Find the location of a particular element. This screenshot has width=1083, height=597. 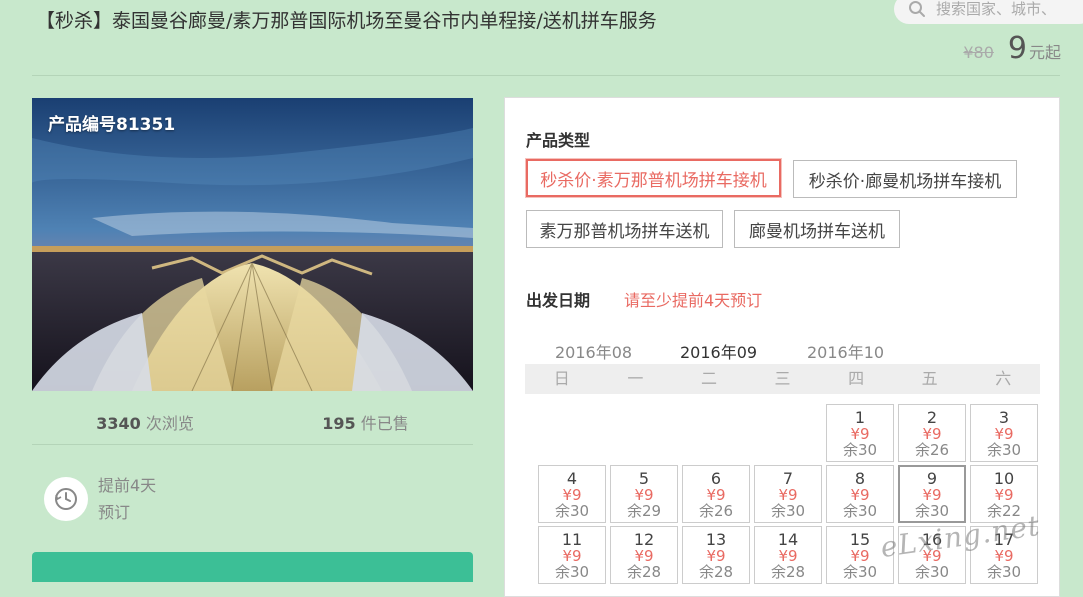

weekday-fri: 五 is located at coordinates (929, 378).